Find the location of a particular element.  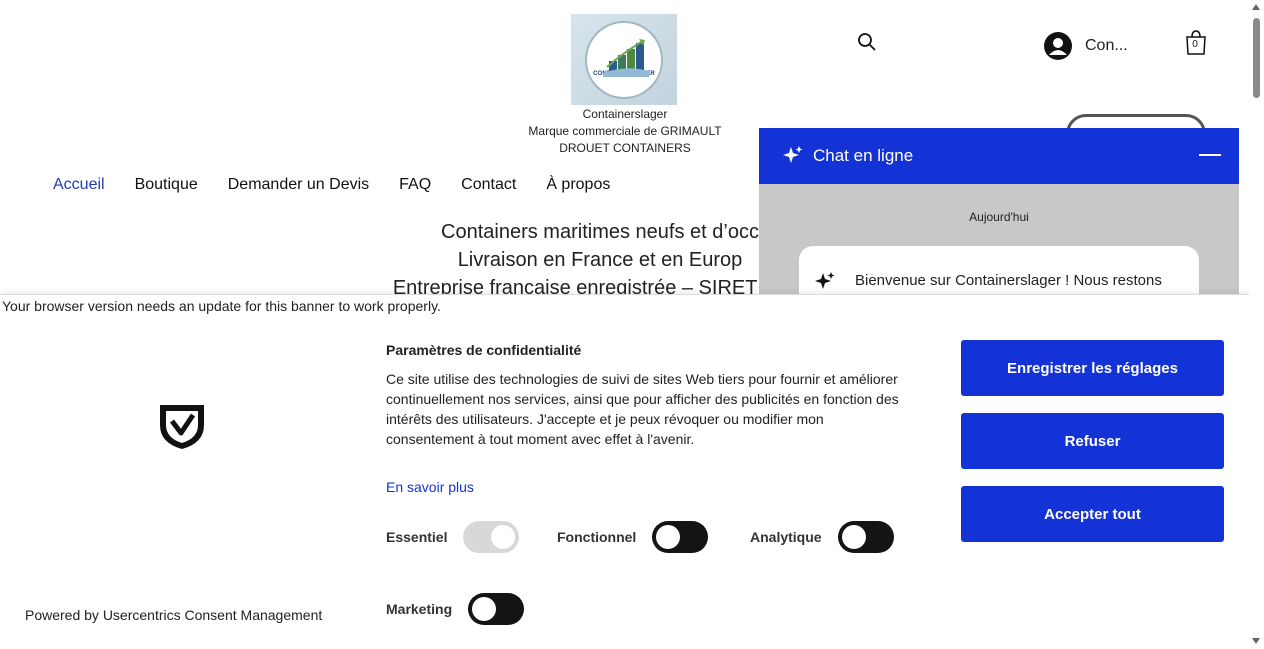

learn-more-link: En savoir plus is located at coordinates (430, 487).